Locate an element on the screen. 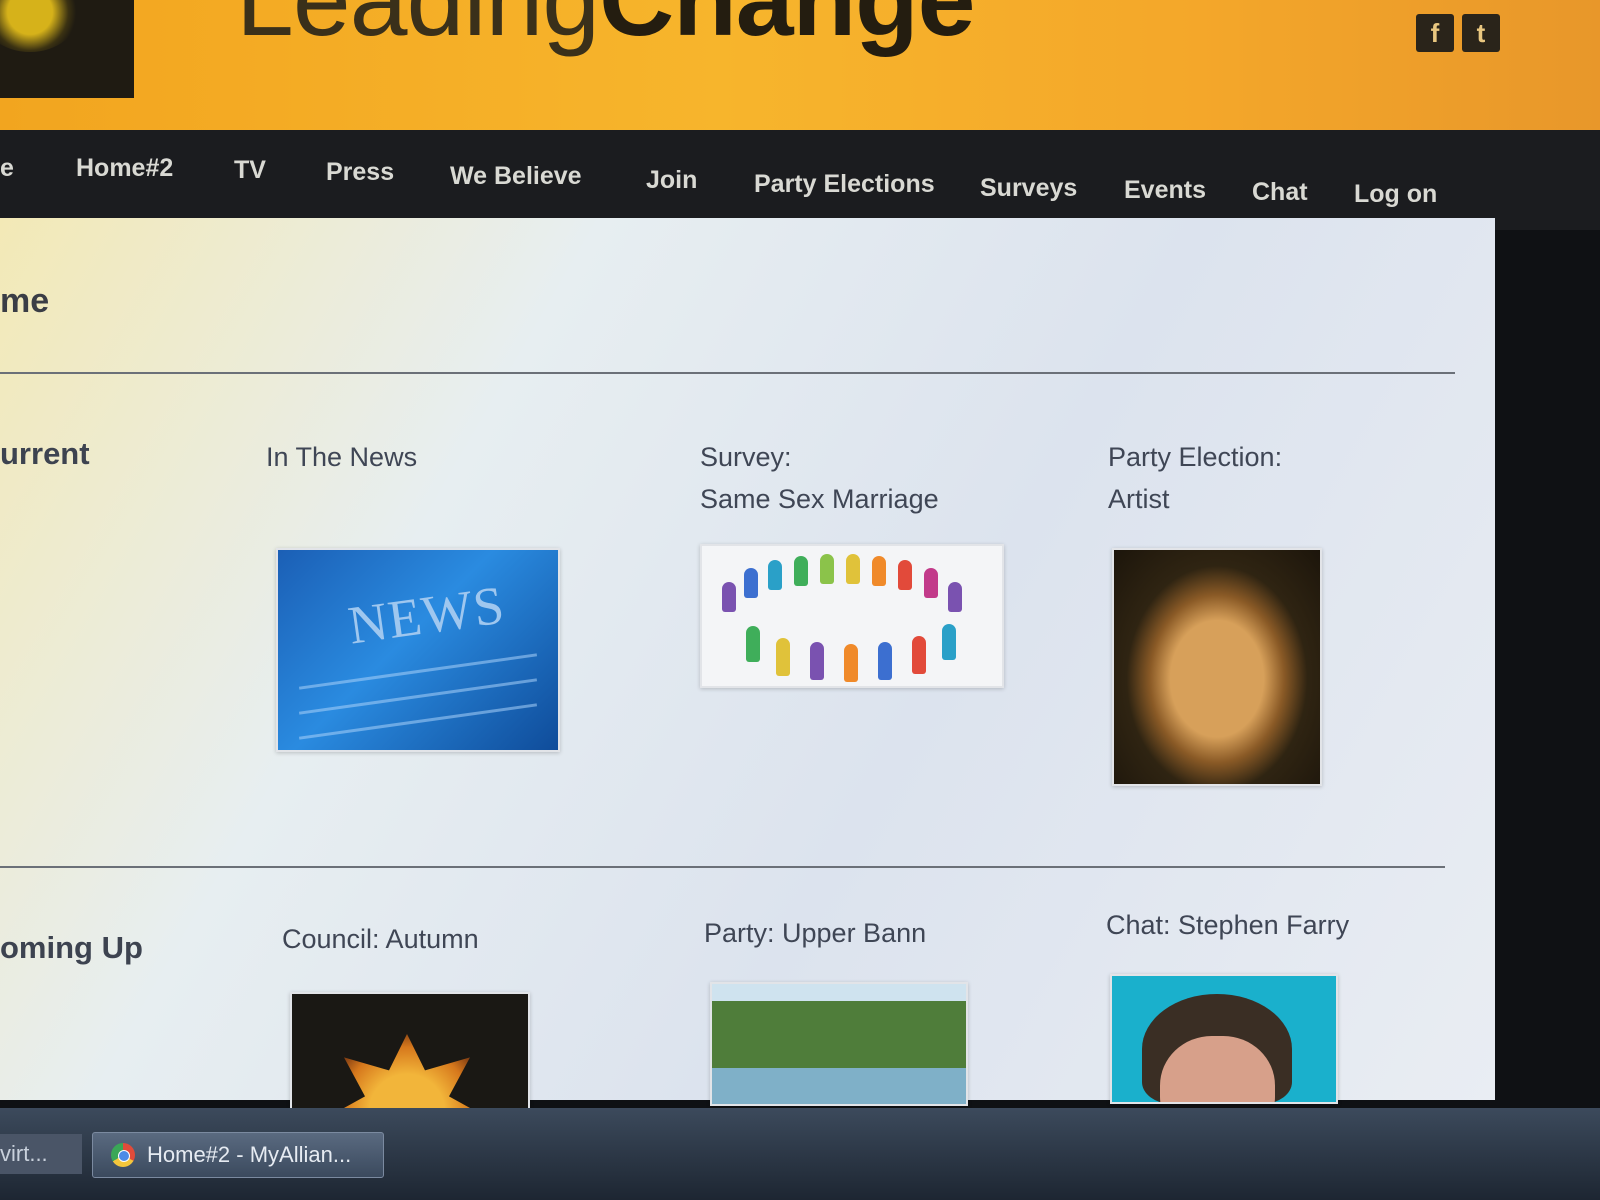 The image size is (1600, 1200). person-photo is located at coordinates (1224, 1039).